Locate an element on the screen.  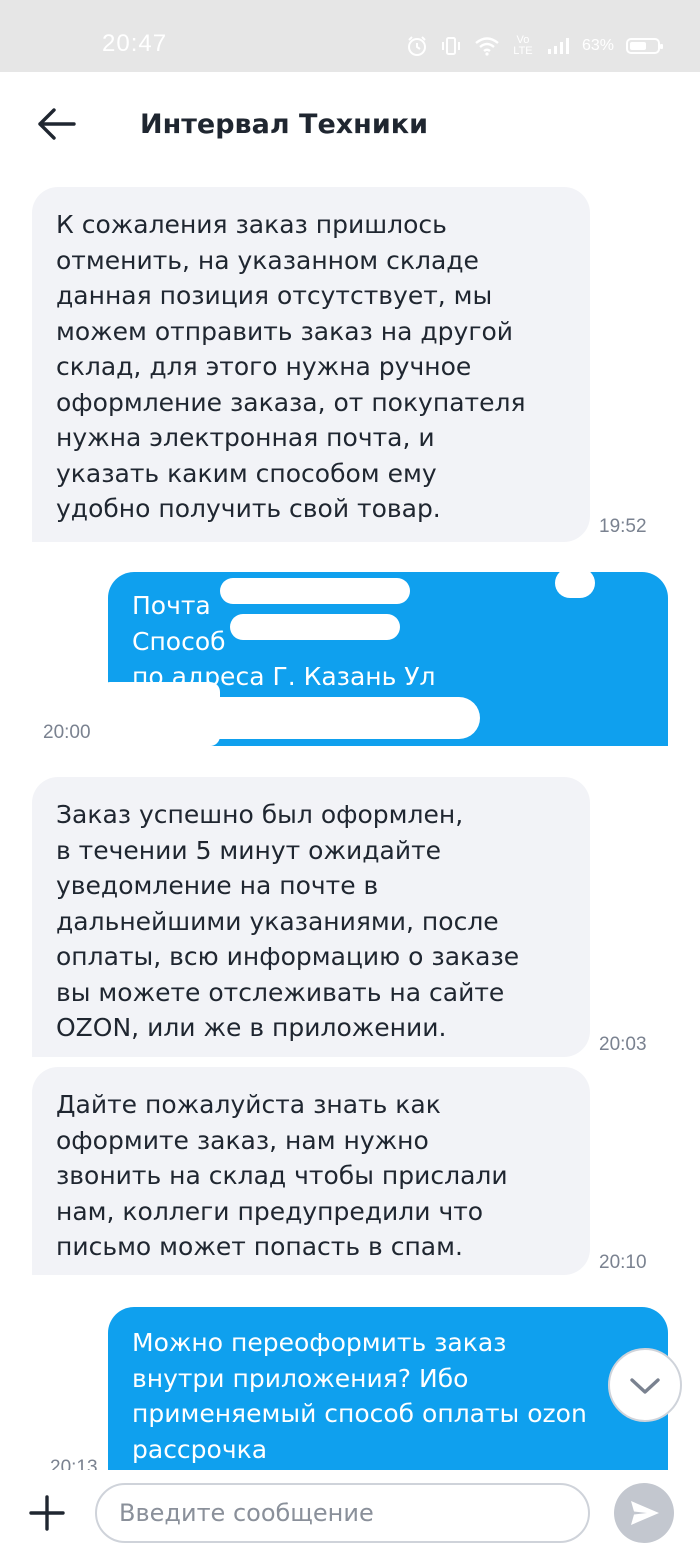
volte-label: Vo LTE is located at coordinates (523, 45).